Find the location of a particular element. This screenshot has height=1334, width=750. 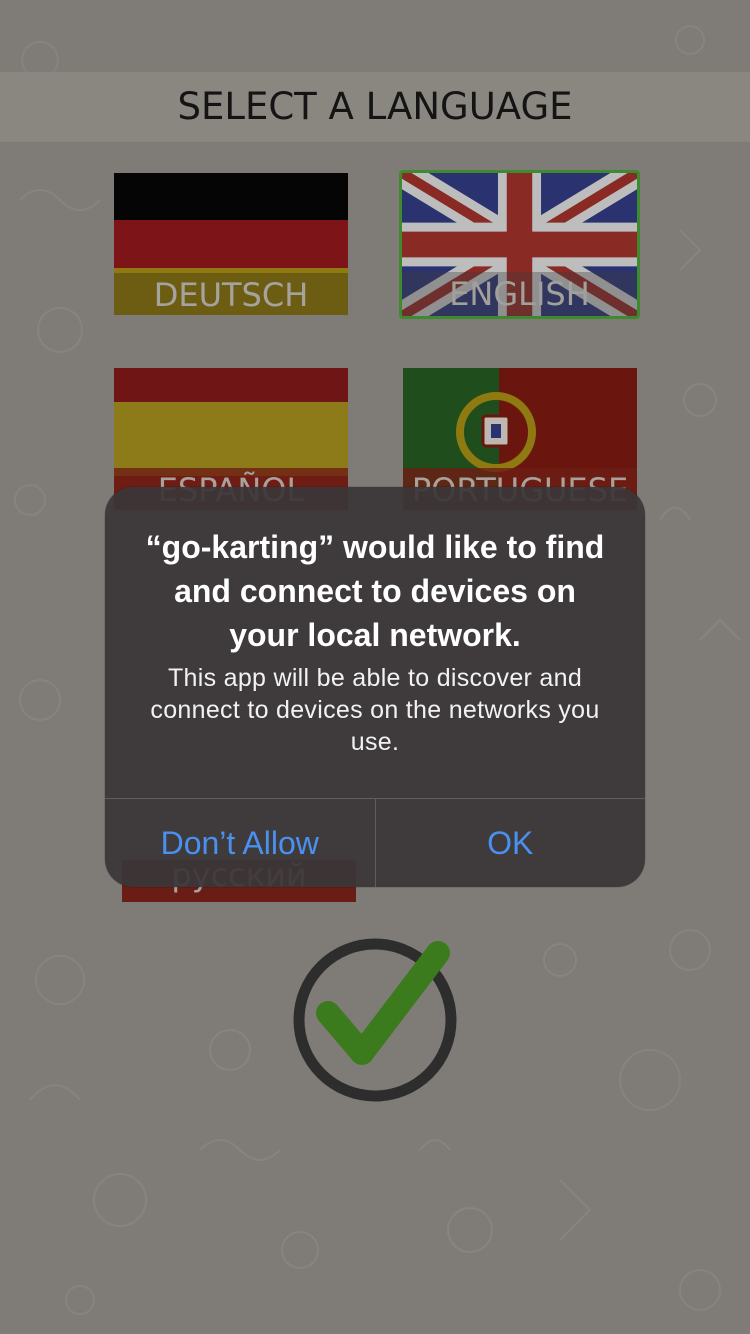

page-title: SELECT A LANGUAGE is located at coordinates (375, 106).